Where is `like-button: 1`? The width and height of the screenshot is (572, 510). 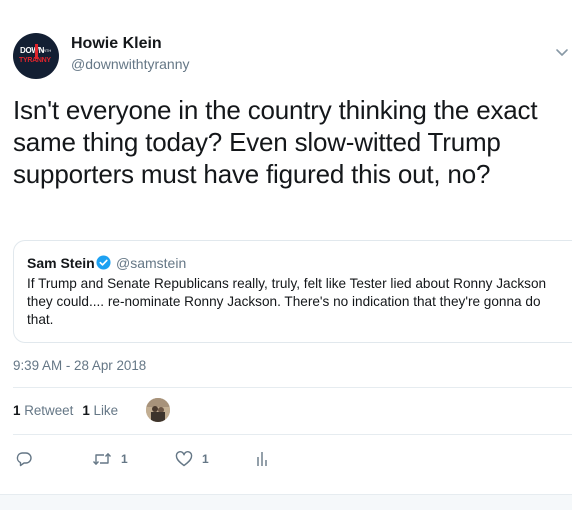
like-button: 1 is located at coordinates (192, 459).